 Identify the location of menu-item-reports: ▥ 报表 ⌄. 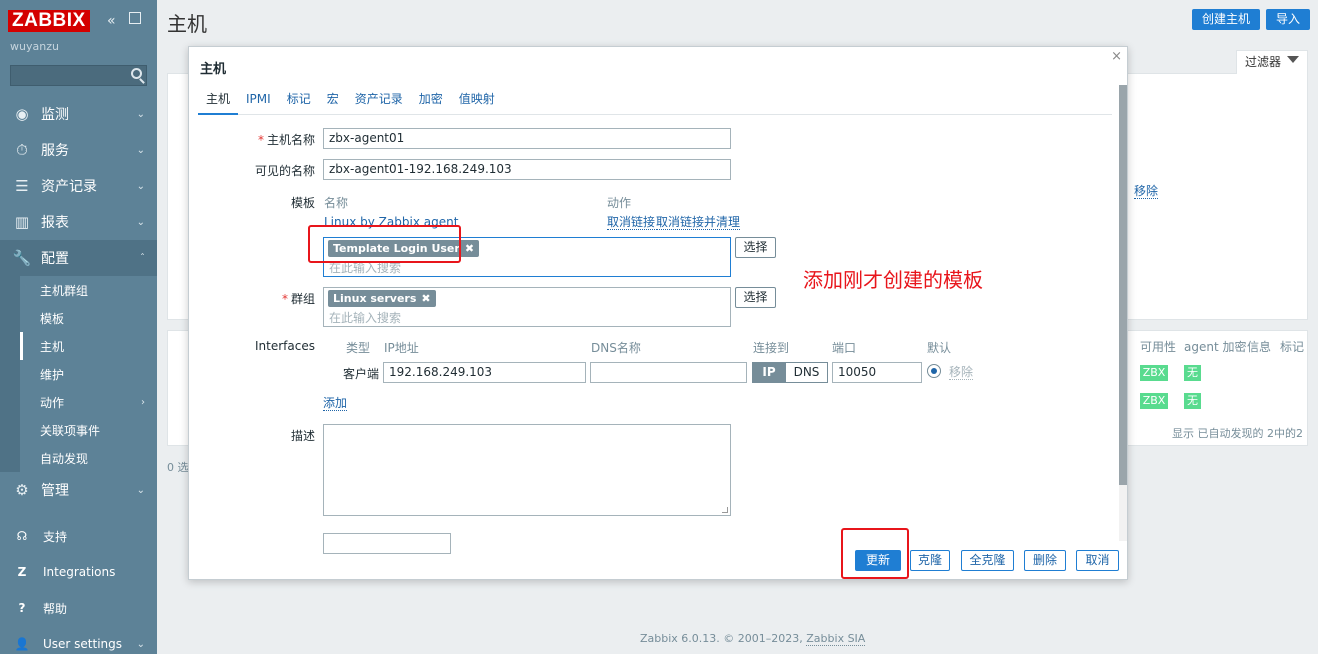
(78, 222).